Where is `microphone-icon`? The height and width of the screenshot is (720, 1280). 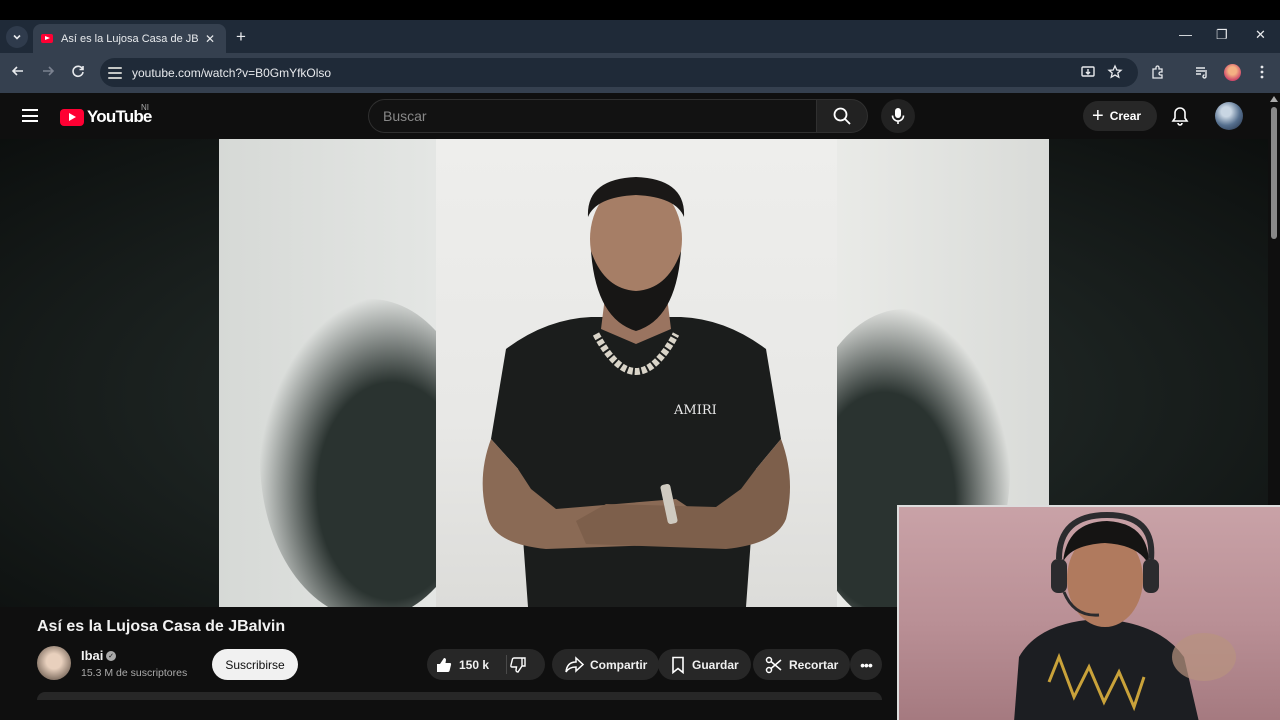 microphone-icon is located at coordinates (898, 116).